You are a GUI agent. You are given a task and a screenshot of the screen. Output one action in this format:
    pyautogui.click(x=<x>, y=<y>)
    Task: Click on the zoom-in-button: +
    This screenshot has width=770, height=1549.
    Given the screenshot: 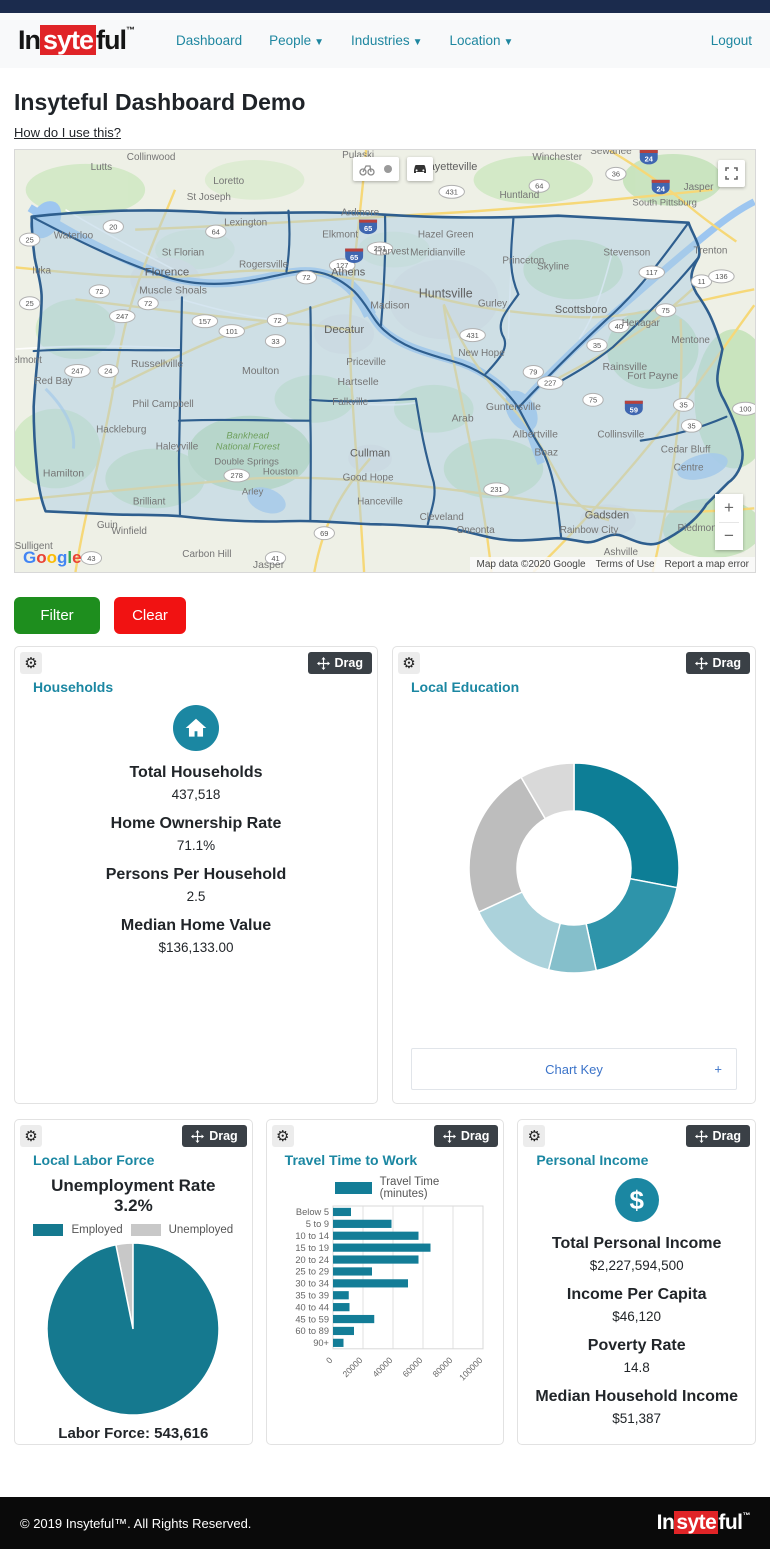 What is the action you would take?
    pyautogui.click(x=729, y=508)
    